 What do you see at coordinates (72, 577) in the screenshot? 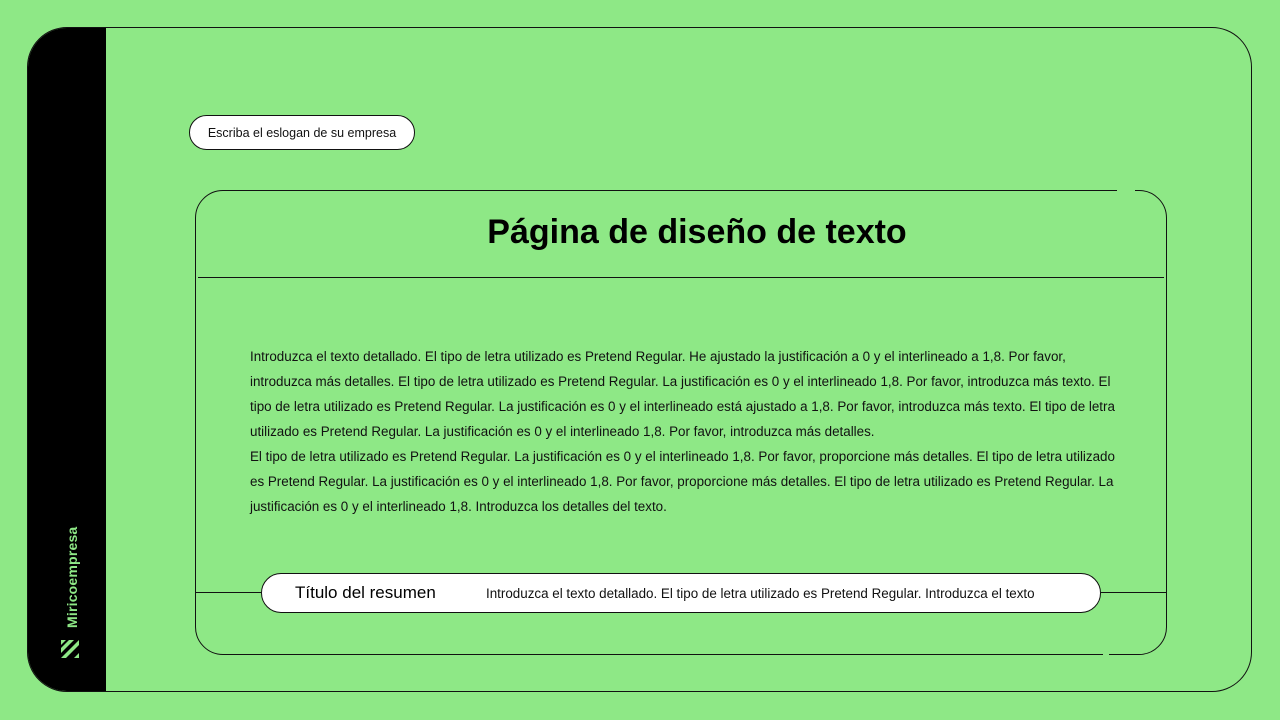
I see `brand-name: Miricoempresa` at bounding box center [72, 577].